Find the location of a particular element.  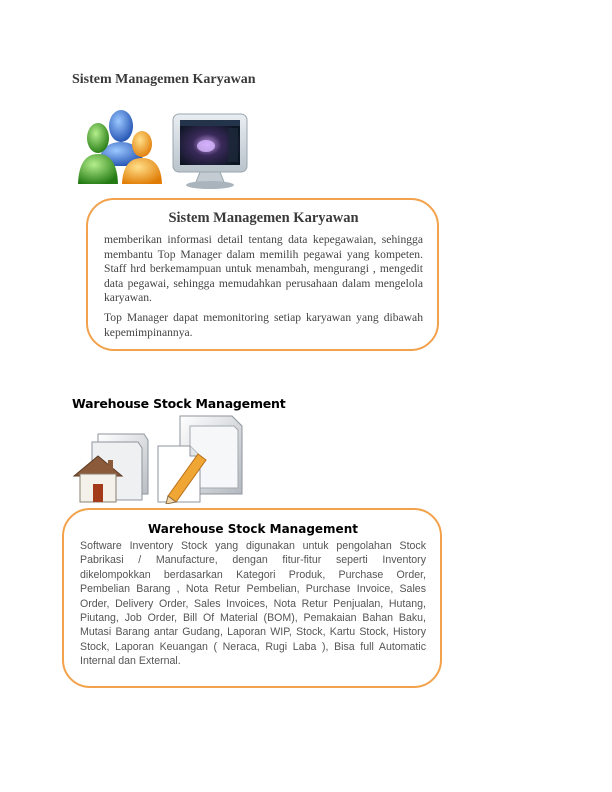

section-heading-warehouse: Warehouse Stock Management is located at coordinates (179, 403).